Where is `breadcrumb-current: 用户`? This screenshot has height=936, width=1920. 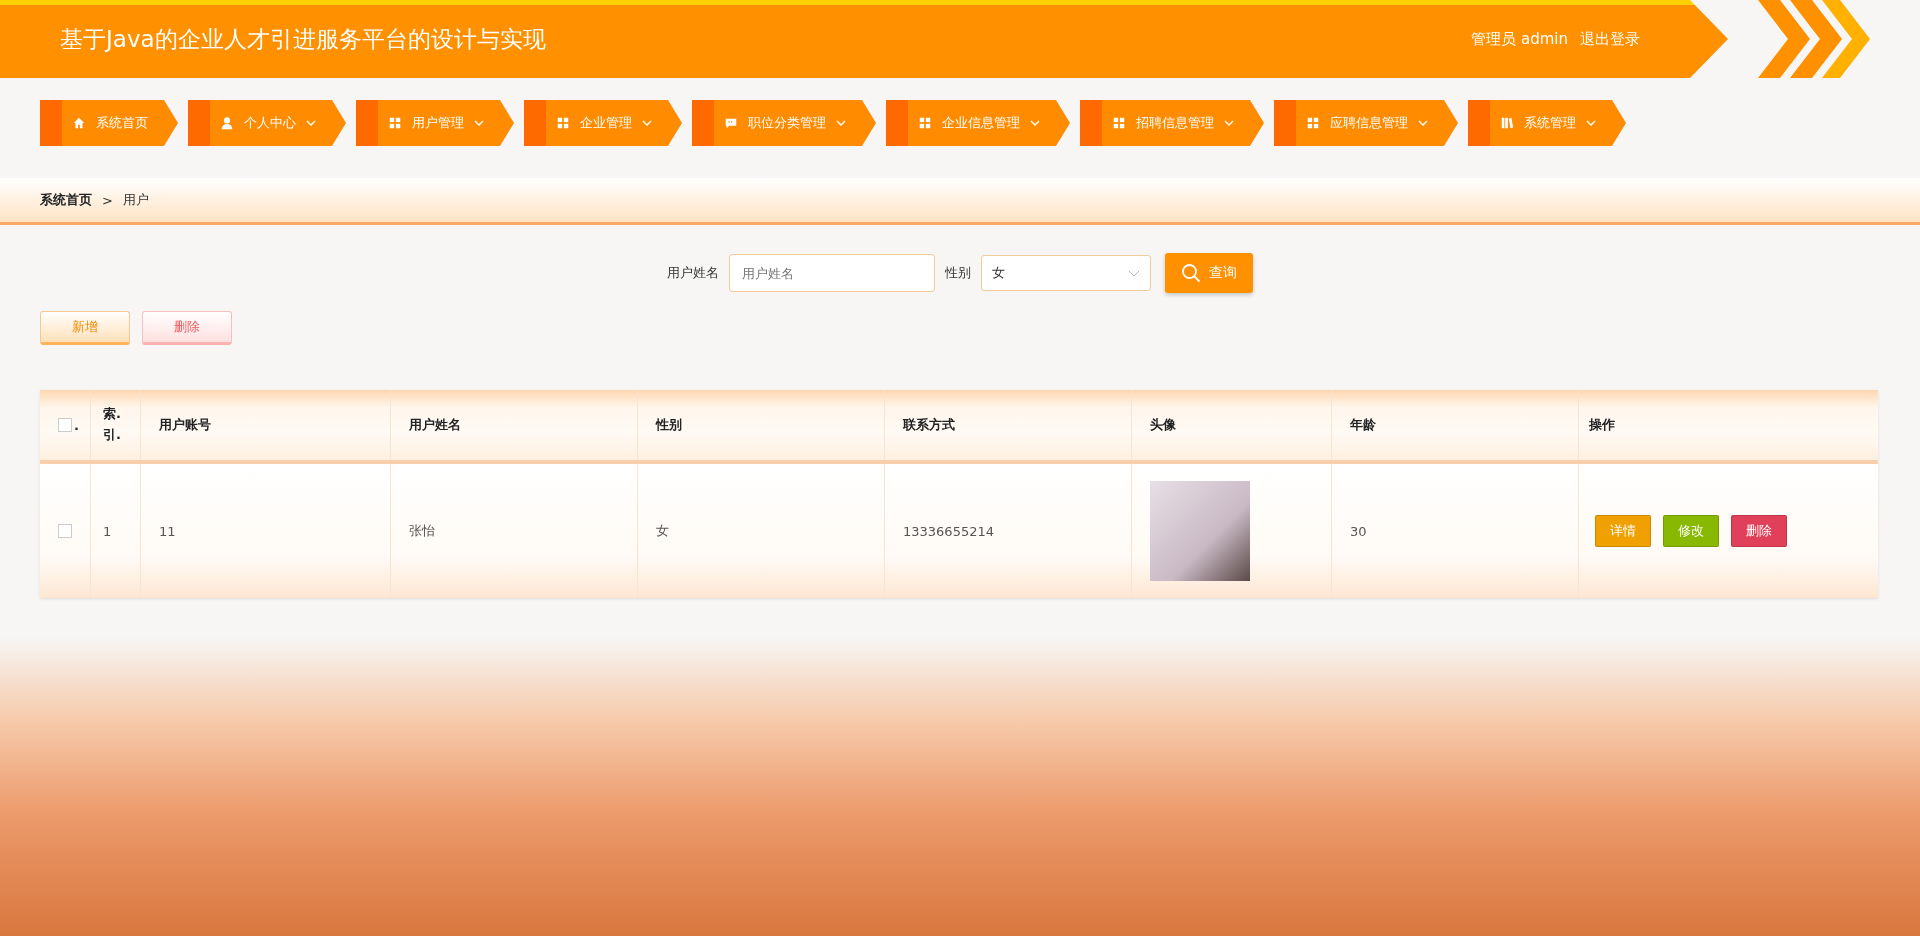 breadcrumb-current: 用户 is located at coordinates (135, 200).